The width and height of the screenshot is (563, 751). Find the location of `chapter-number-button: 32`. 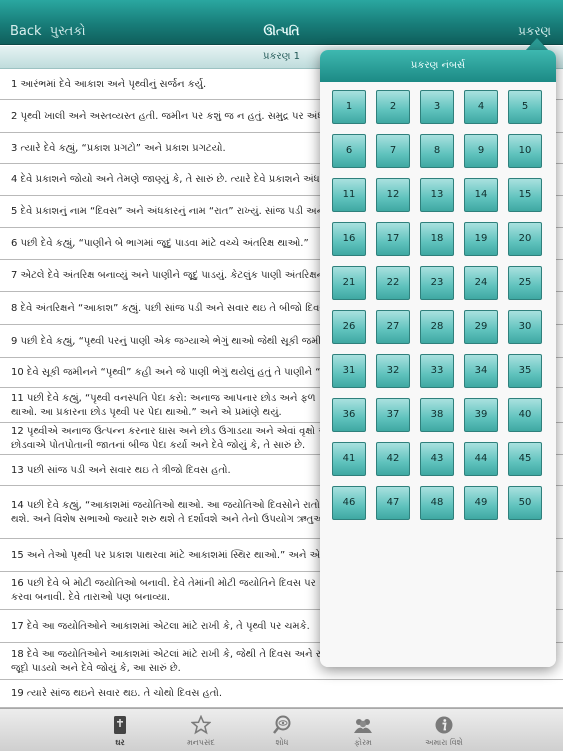

chapter-number-button: 32 is located at coordinates (393, 371).